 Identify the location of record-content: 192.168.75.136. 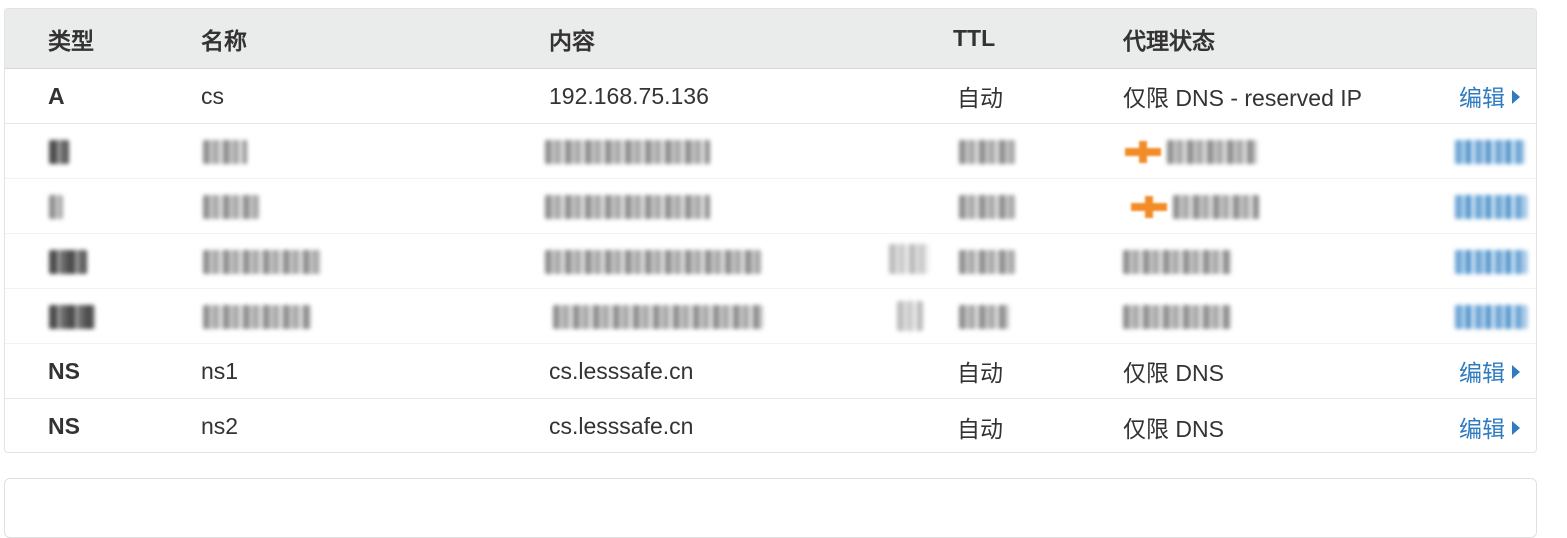
(629, 95).